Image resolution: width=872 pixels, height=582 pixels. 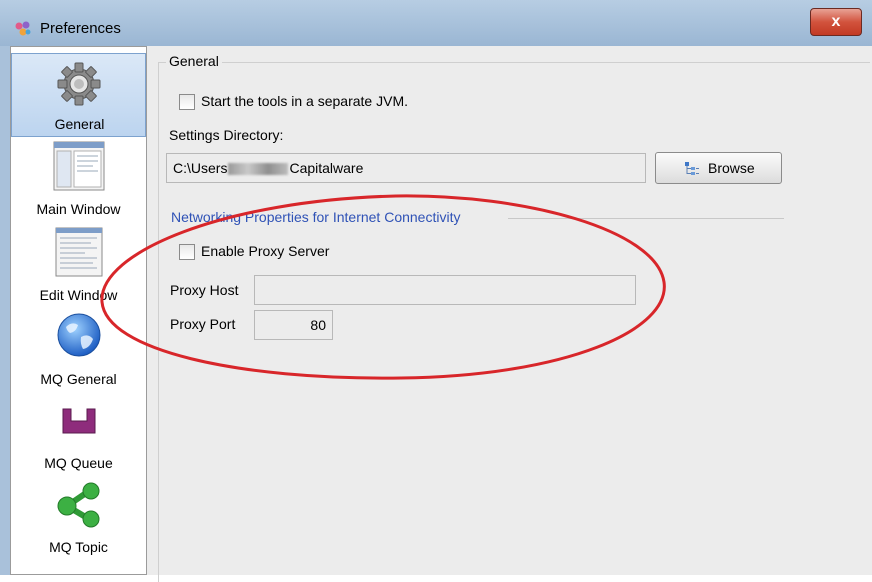 What do you see at coordinates (78, 252) in the screenshot?
I see `edit-window-icon` at bounding box center [78, 252].